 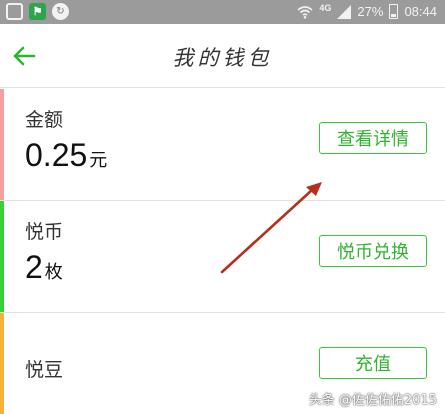 I want to click on battery-icon, so click(x=394, y=11).